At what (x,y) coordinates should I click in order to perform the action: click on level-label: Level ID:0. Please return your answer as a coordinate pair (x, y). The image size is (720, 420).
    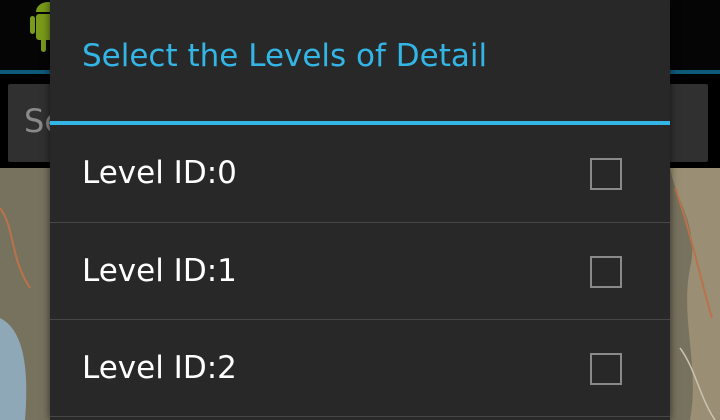
    Looking at the image, I should click on (159, 173).